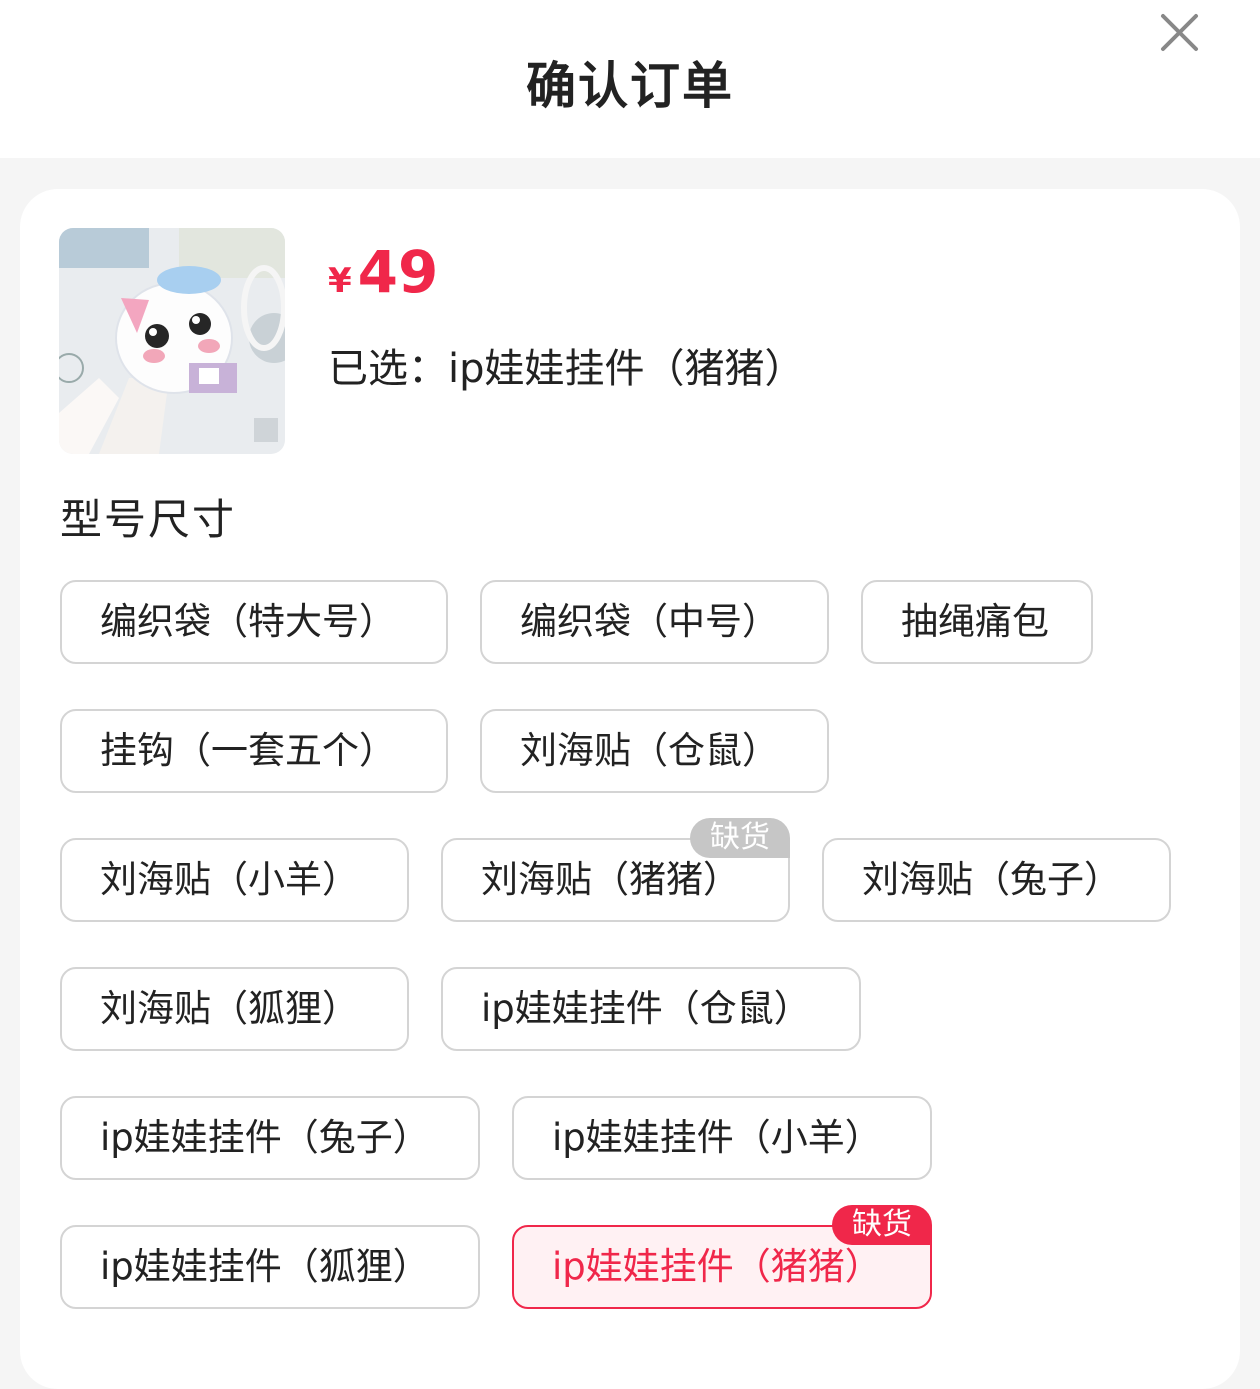 Image resolution: width=1260 pixels, height=1389 pixels. I want to click on option-ip-doll-hamster: ip娃娃挂件（仓鼠）, so click(651, 1009).